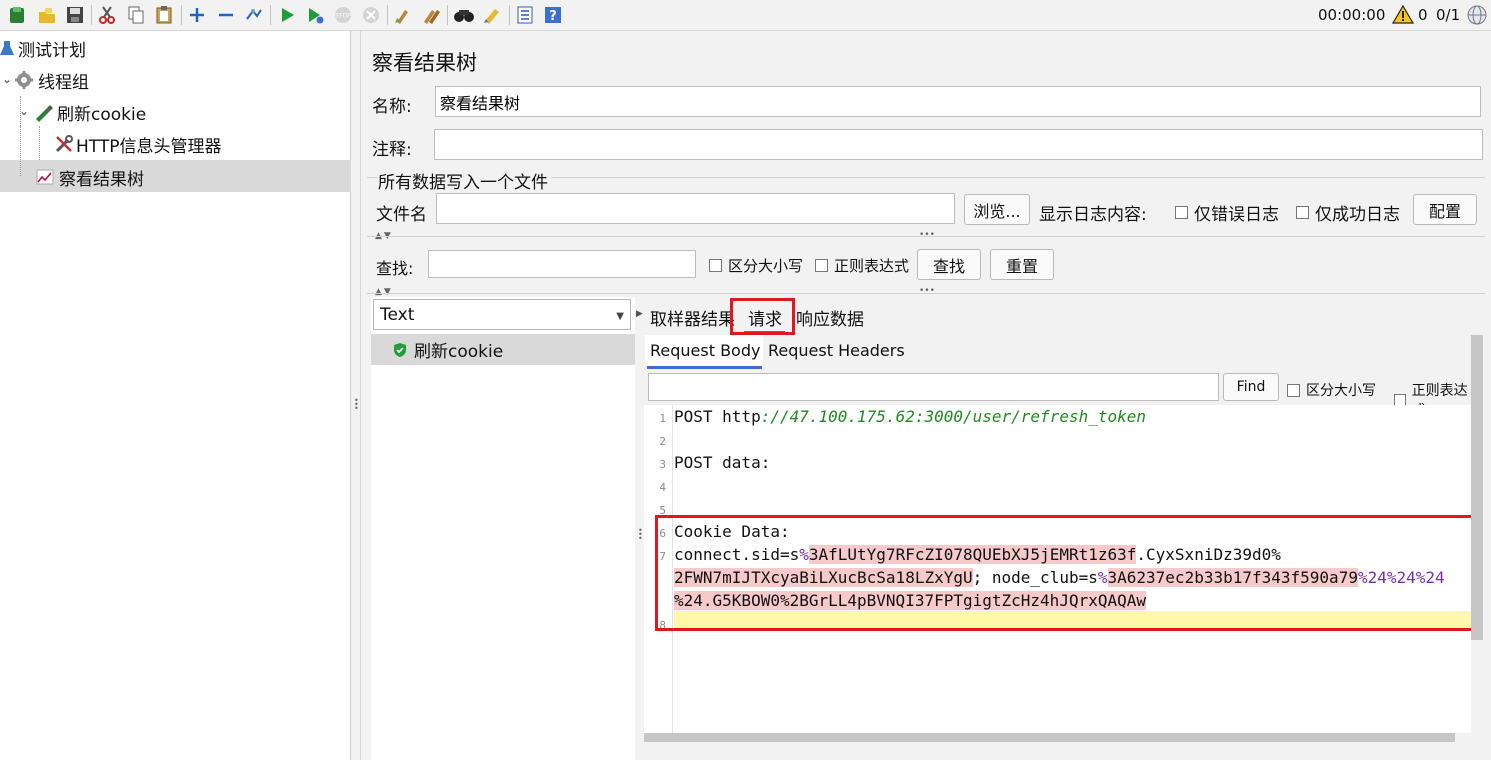 This screenshot has width=1491, height=760. Describe the element at coordinates (226, 15) in the screenshot. I see `collapse-icon` at that location.